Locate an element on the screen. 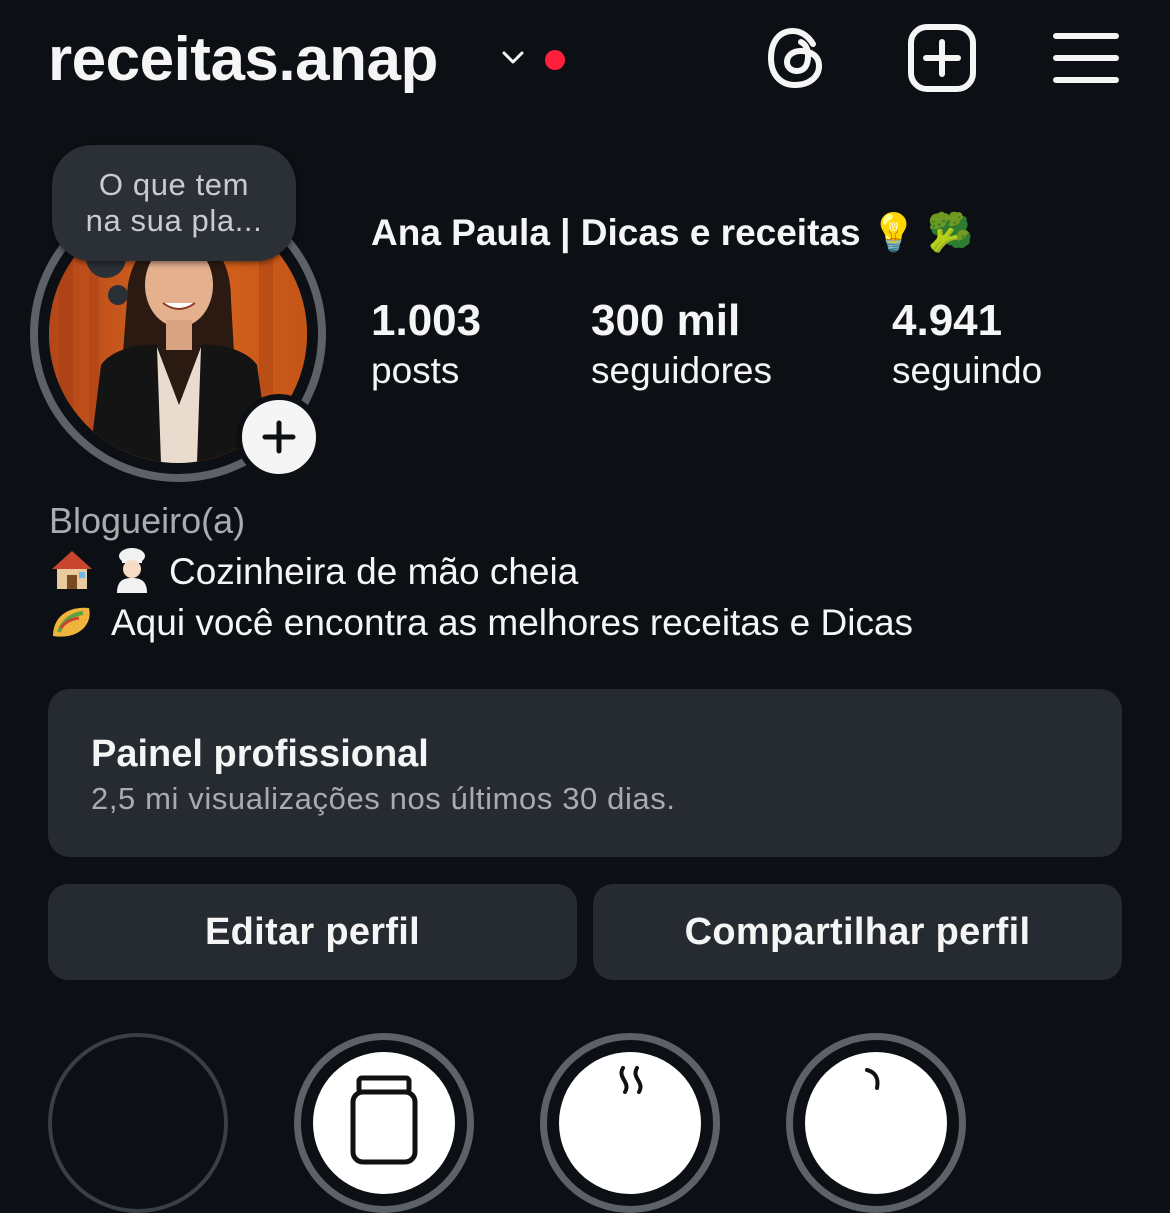  house-emoji-icon is located at coordinates (72, 570).